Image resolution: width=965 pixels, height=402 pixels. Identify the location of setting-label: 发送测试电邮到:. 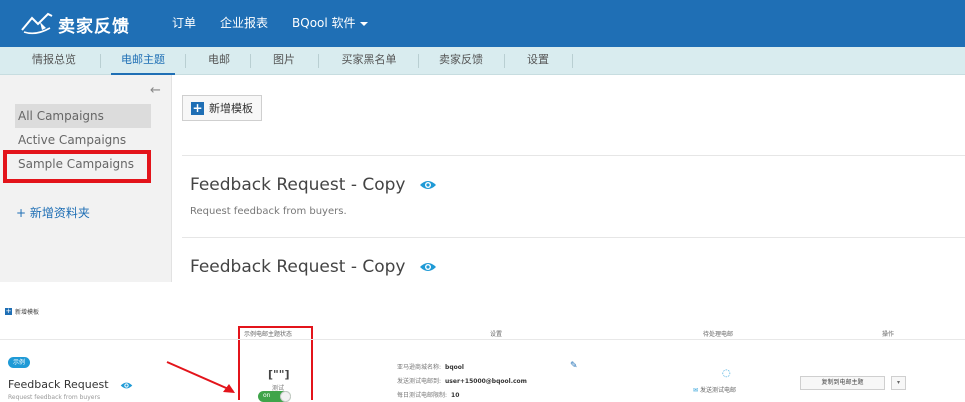
(419, 381).